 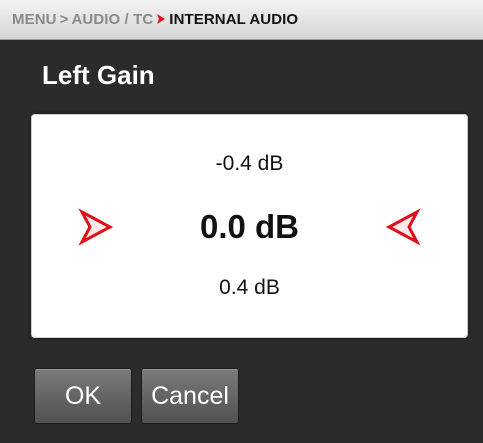 What do you see at coordinates (83, 396) in the screenshot?
I see `ok-button: OK` at bounding box center [83, 396].